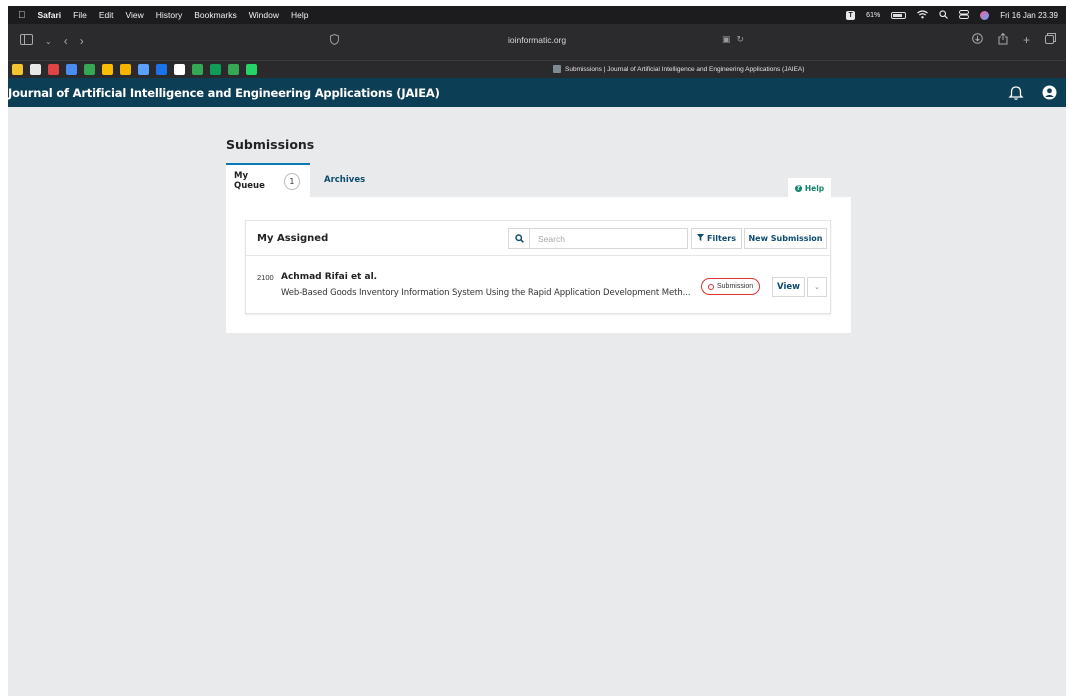 This screenshot has height=696, width=1069. What do you see at coordinates (291, 181) in the screenshot?
I see `queue-count-badge: 1` at bounding box center [291, 181].